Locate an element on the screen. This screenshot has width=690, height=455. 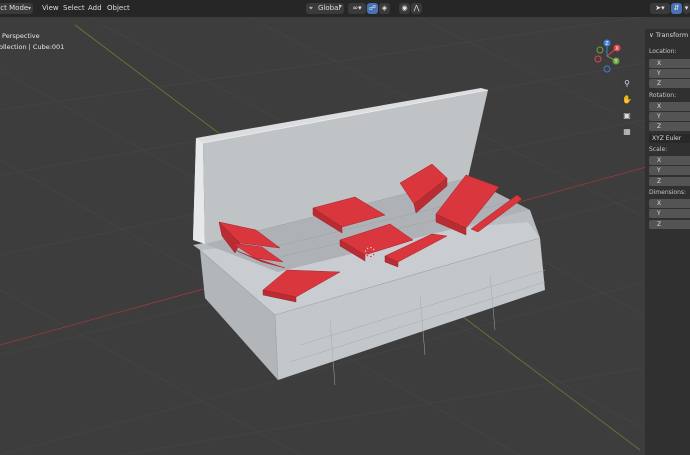
location-y-field: Y is located at coordinates (669, 73).